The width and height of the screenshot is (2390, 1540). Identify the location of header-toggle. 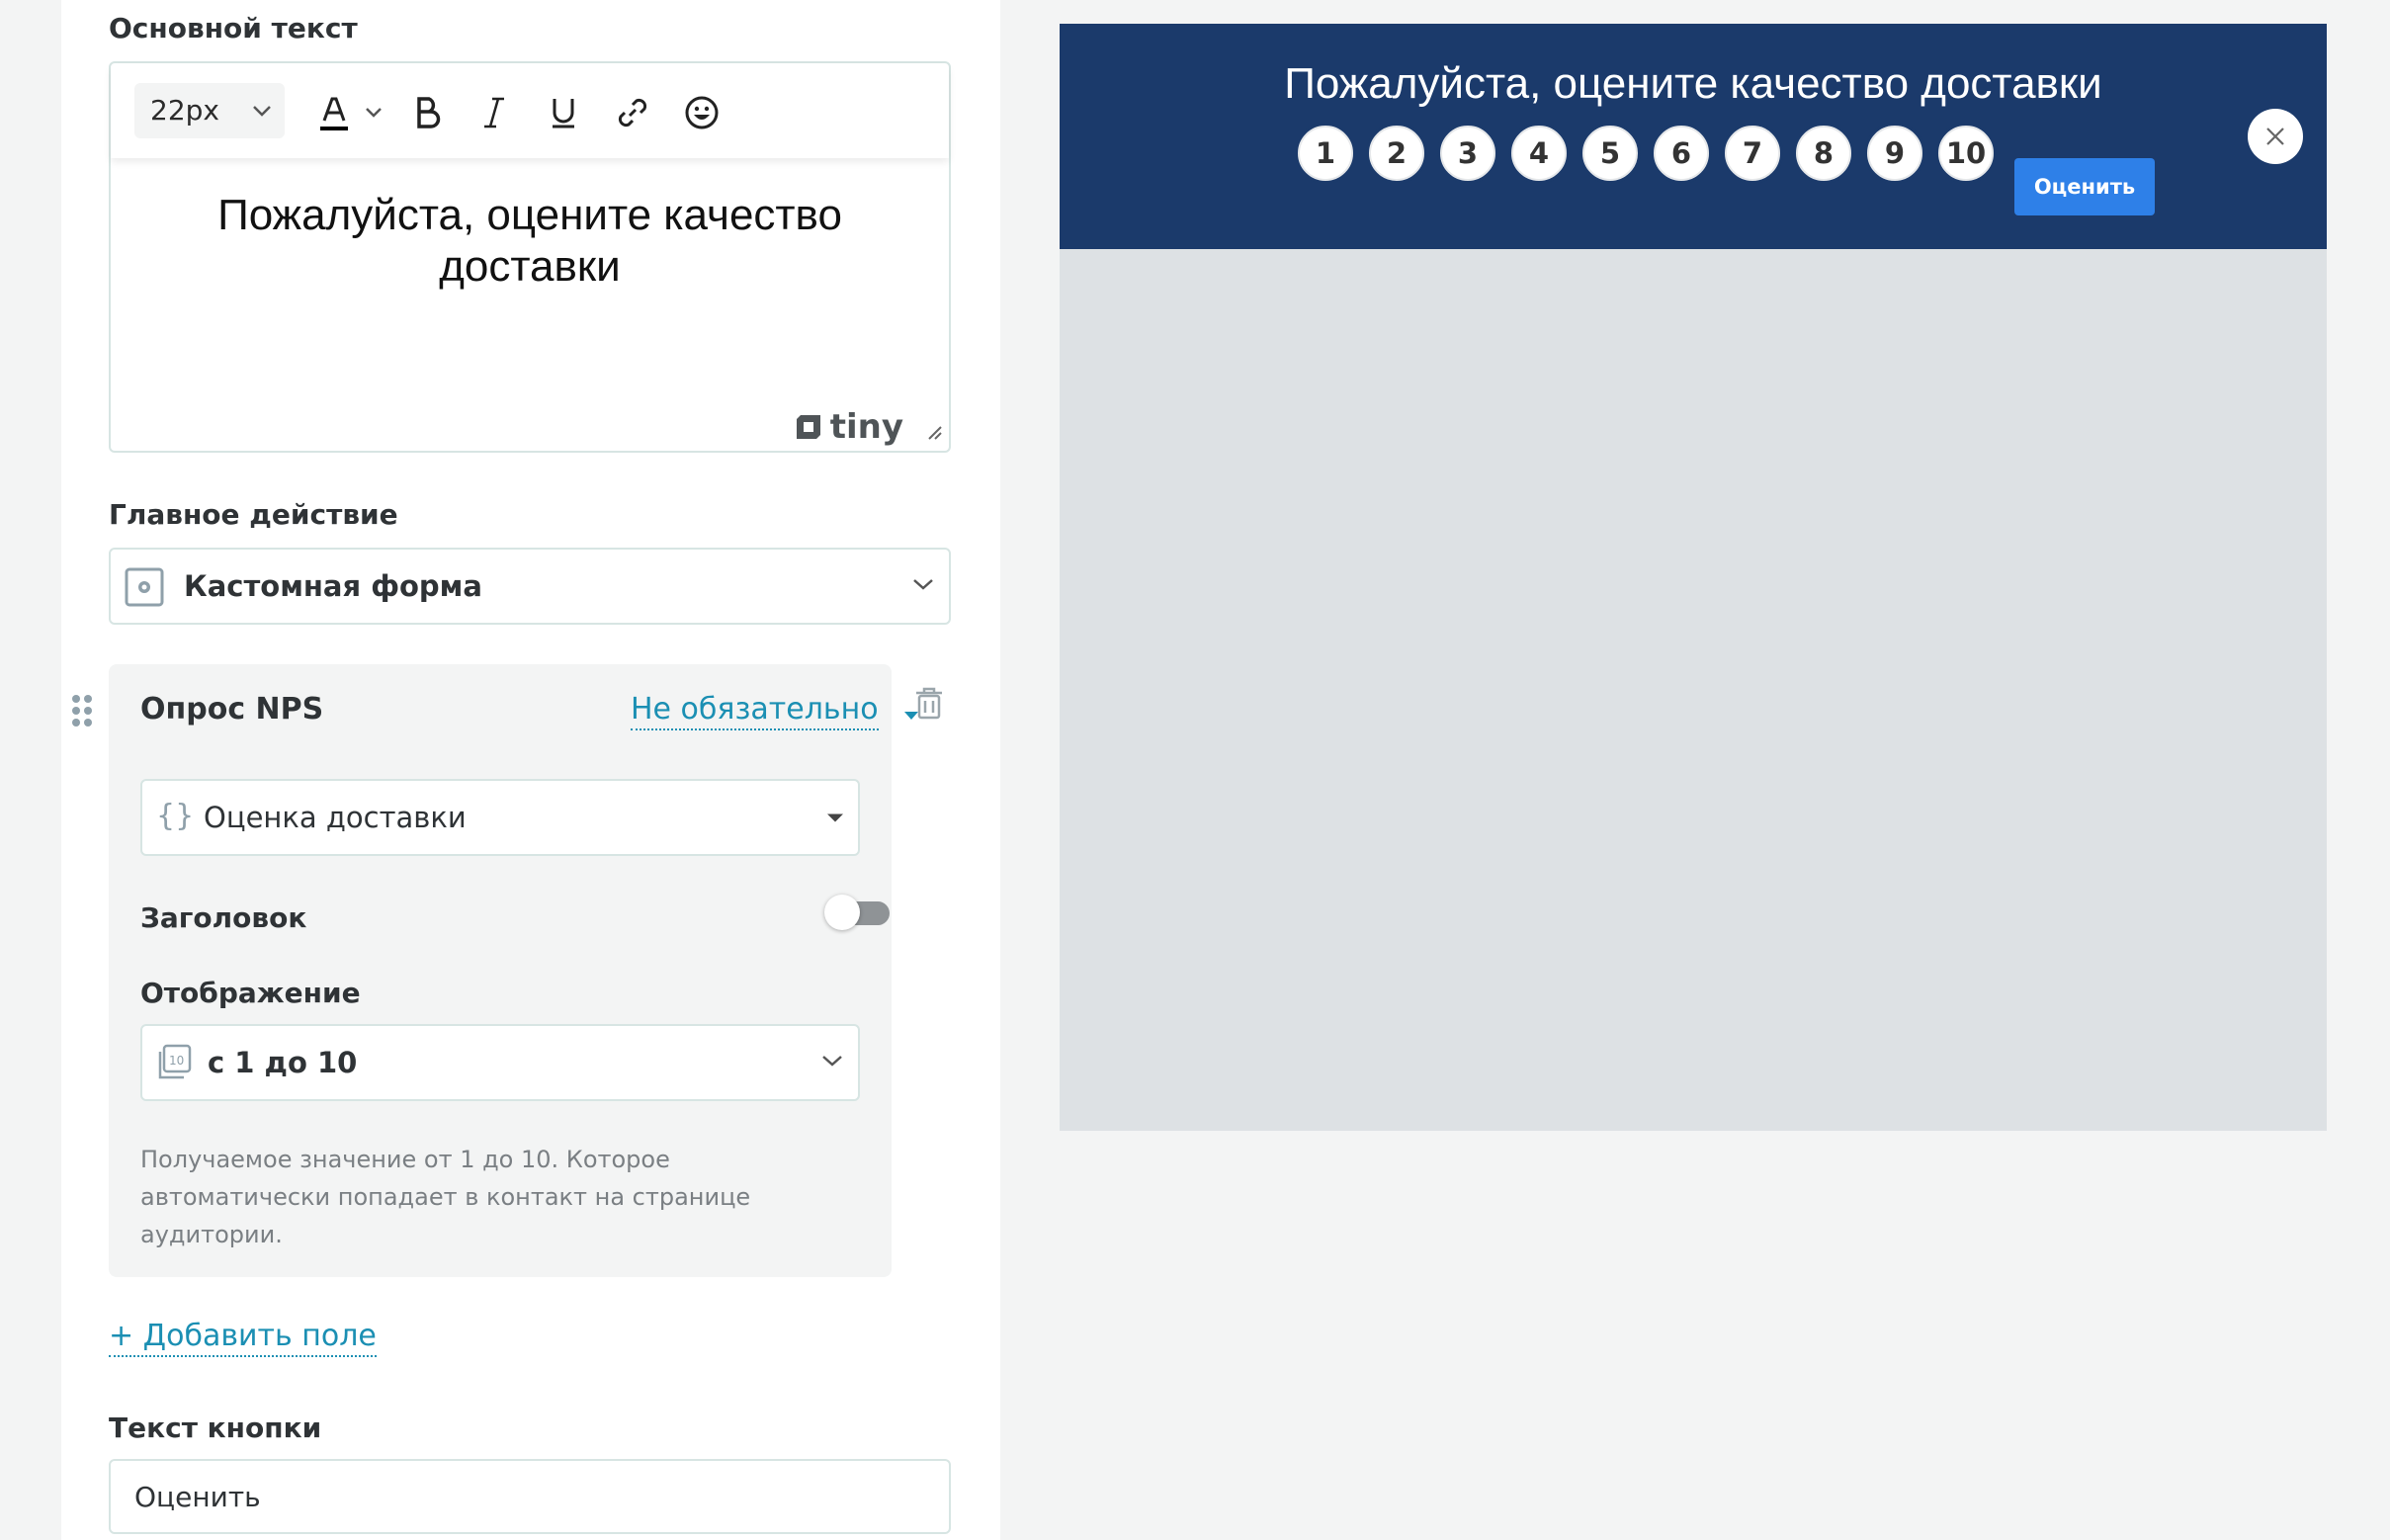
(857, 912).